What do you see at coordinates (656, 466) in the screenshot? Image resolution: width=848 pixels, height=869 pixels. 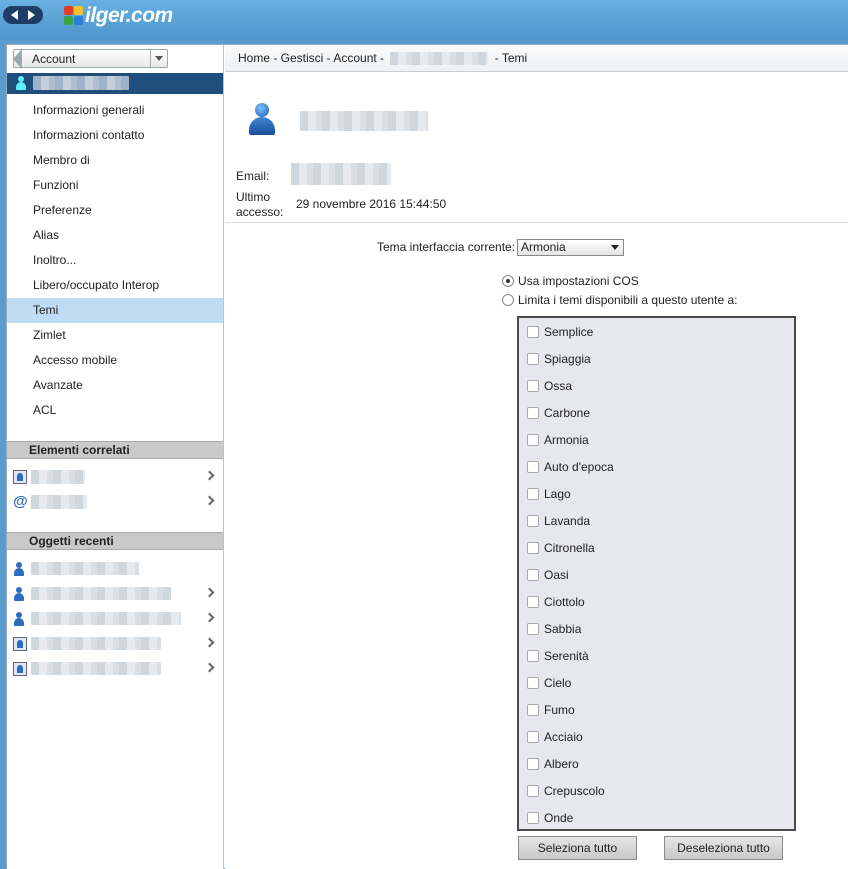 I see `theme-option: Auto d'epoca` at bounding box center [656, 466].